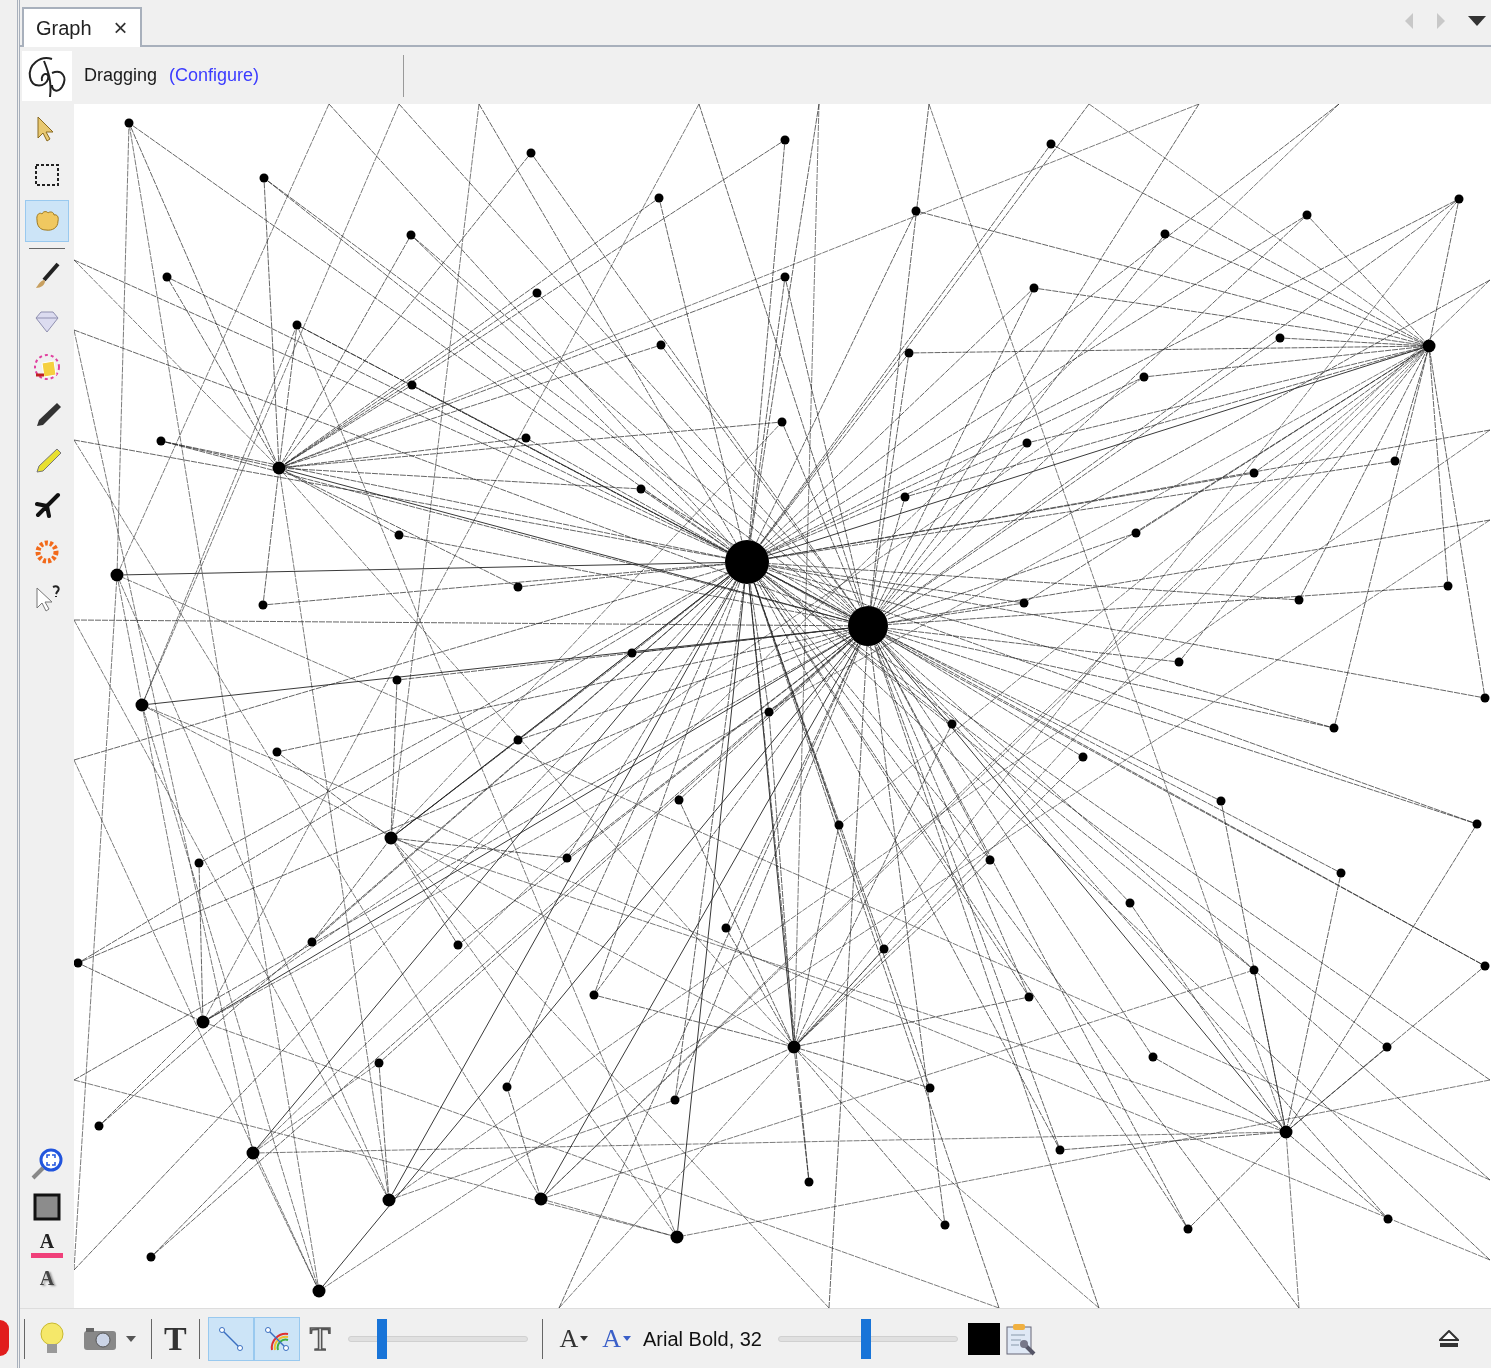 Image resolution: width=1491 pixels, height=1368 pixels. What do you see at coordinates (175, 1338) in the screenshot?
I see `text-toggle-button: T` at bounding box center [175, 1338].